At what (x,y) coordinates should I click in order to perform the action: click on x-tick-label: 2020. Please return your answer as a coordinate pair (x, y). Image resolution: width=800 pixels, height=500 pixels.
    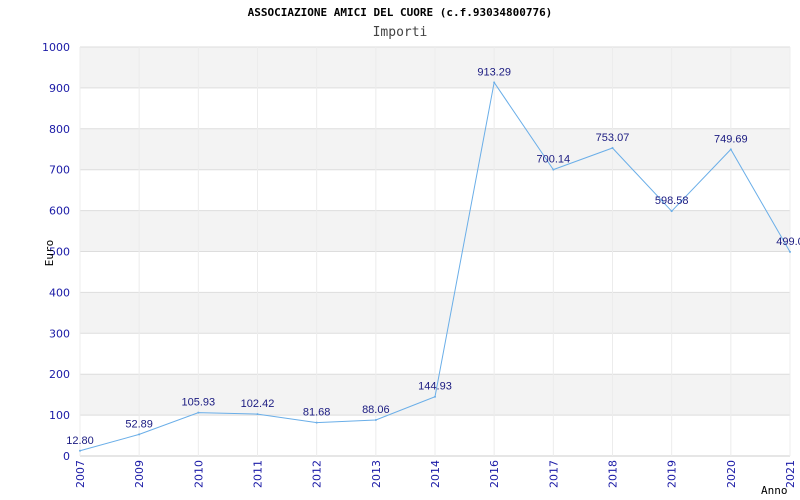
    Looking at the image, I should click on (731, 474).